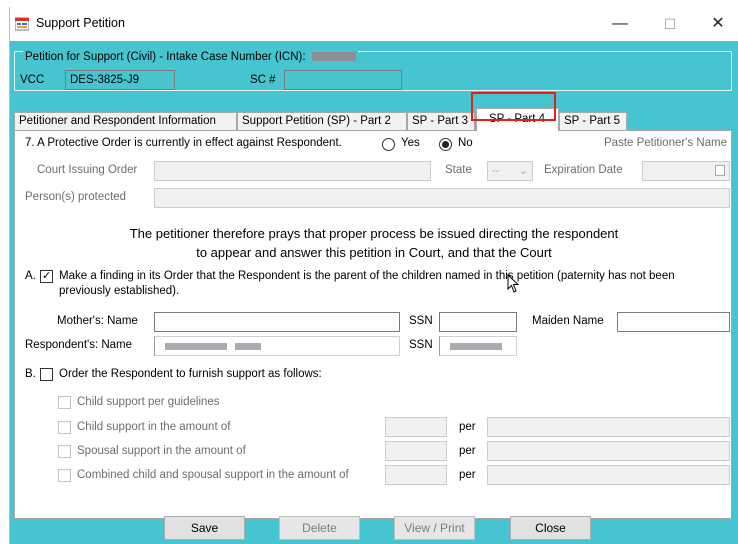  Describe the element at coordinates (467, 475) in the screenshot. I see `combined-support-per-label: per` at that location.